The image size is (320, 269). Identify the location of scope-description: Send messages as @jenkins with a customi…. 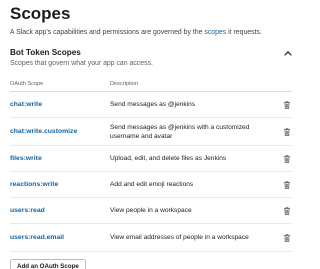
(180, 131).